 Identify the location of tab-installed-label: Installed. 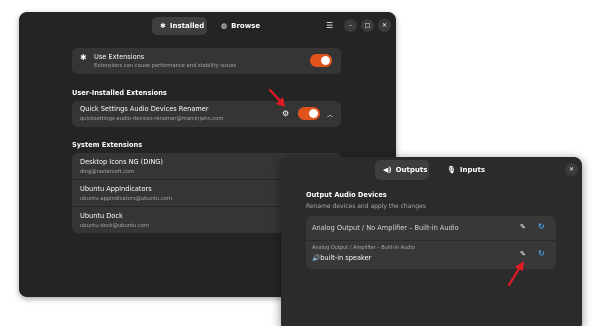
(187, 26).